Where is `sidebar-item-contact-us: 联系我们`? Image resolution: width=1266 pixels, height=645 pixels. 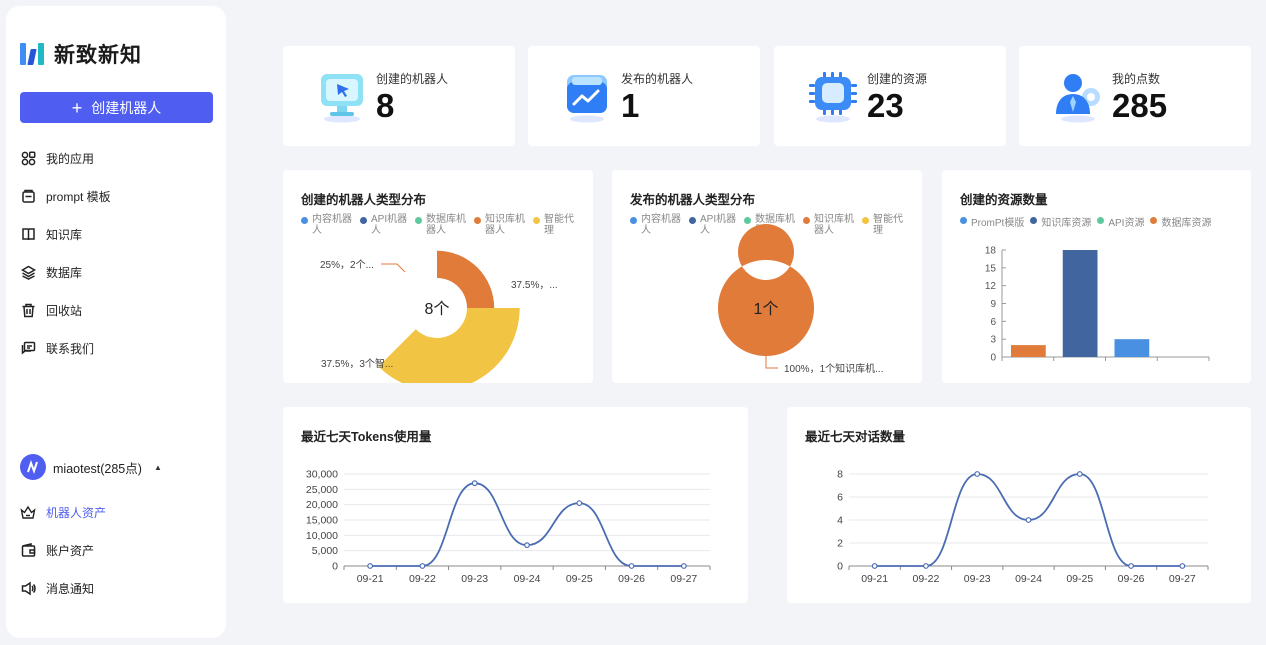
sidebar-item-contact-us: 联系我们 is located at coordinates (120, 348).